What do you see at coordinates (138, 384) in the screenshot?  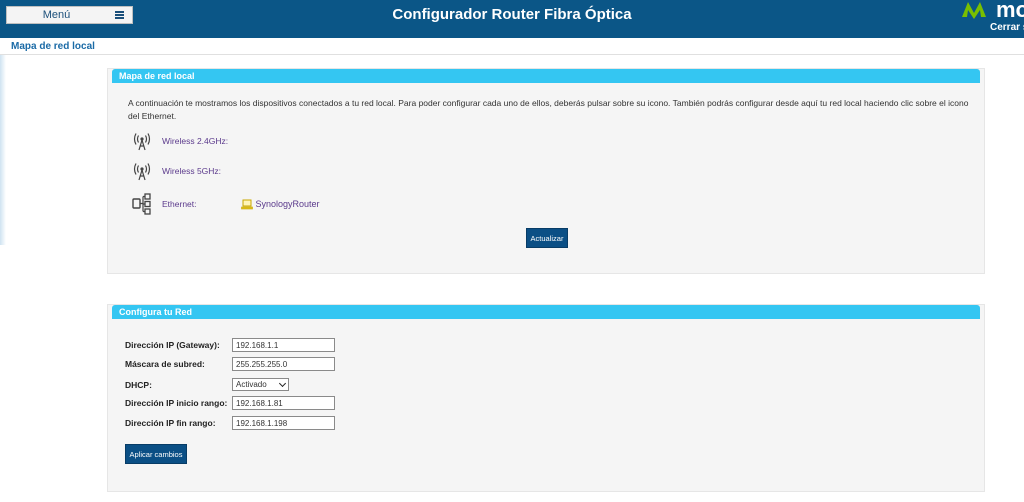 I see `dhcp-label: DHCP:` at bounding box center [138, 384].